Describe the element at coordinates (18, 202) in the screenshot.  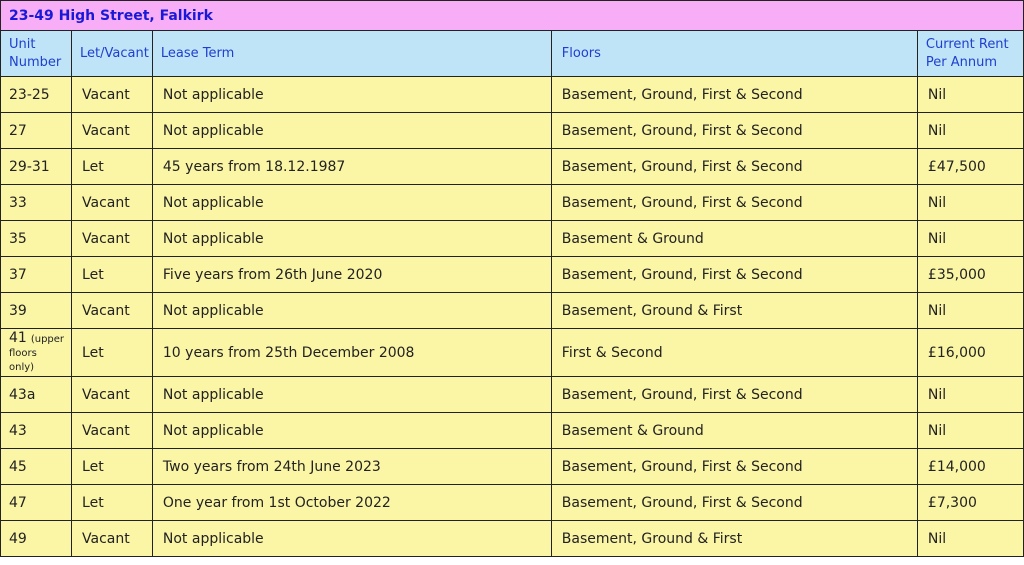
I see `unit-number: 33` at that location.